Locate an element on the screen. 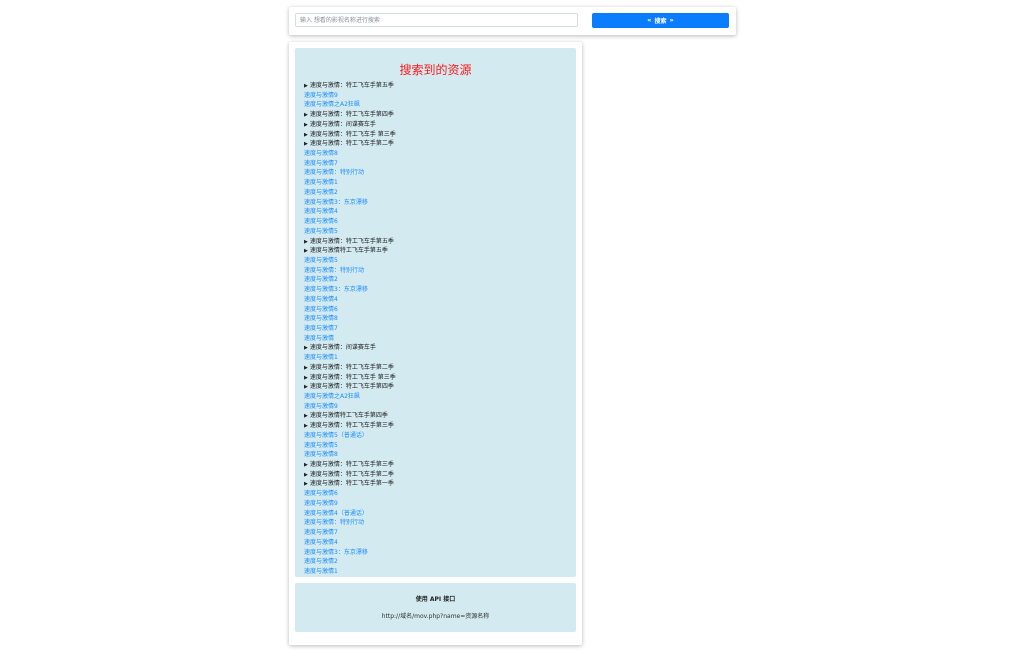  result-link: 速度与激情4（普通话） is located at coordinates (336, 513).